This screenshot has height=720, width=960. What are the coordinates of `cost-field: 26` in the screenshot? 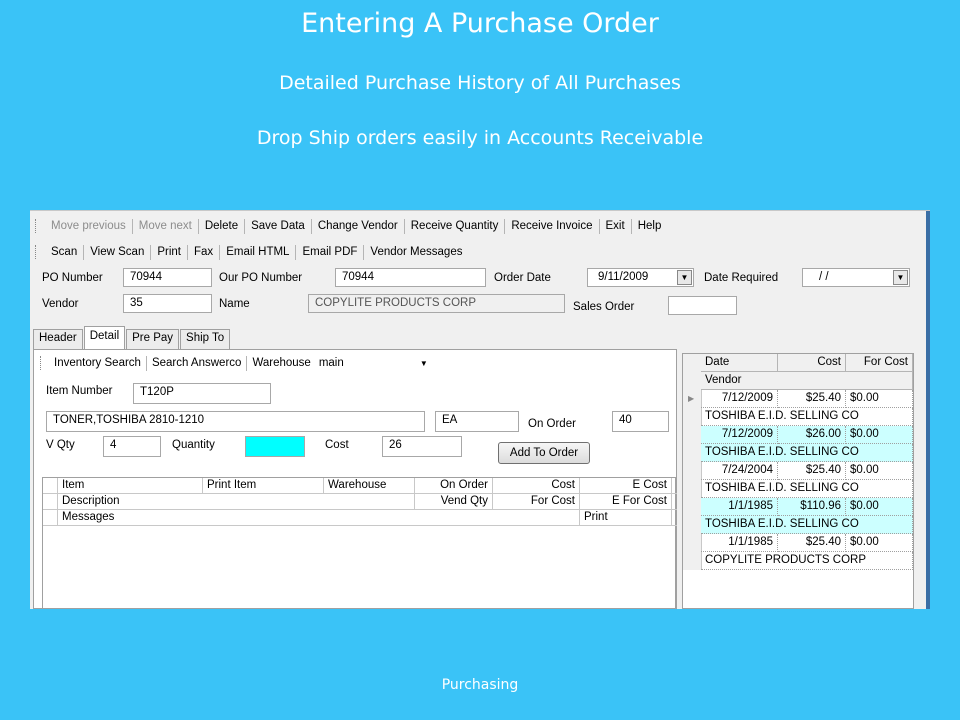 It's located at (422, 446).